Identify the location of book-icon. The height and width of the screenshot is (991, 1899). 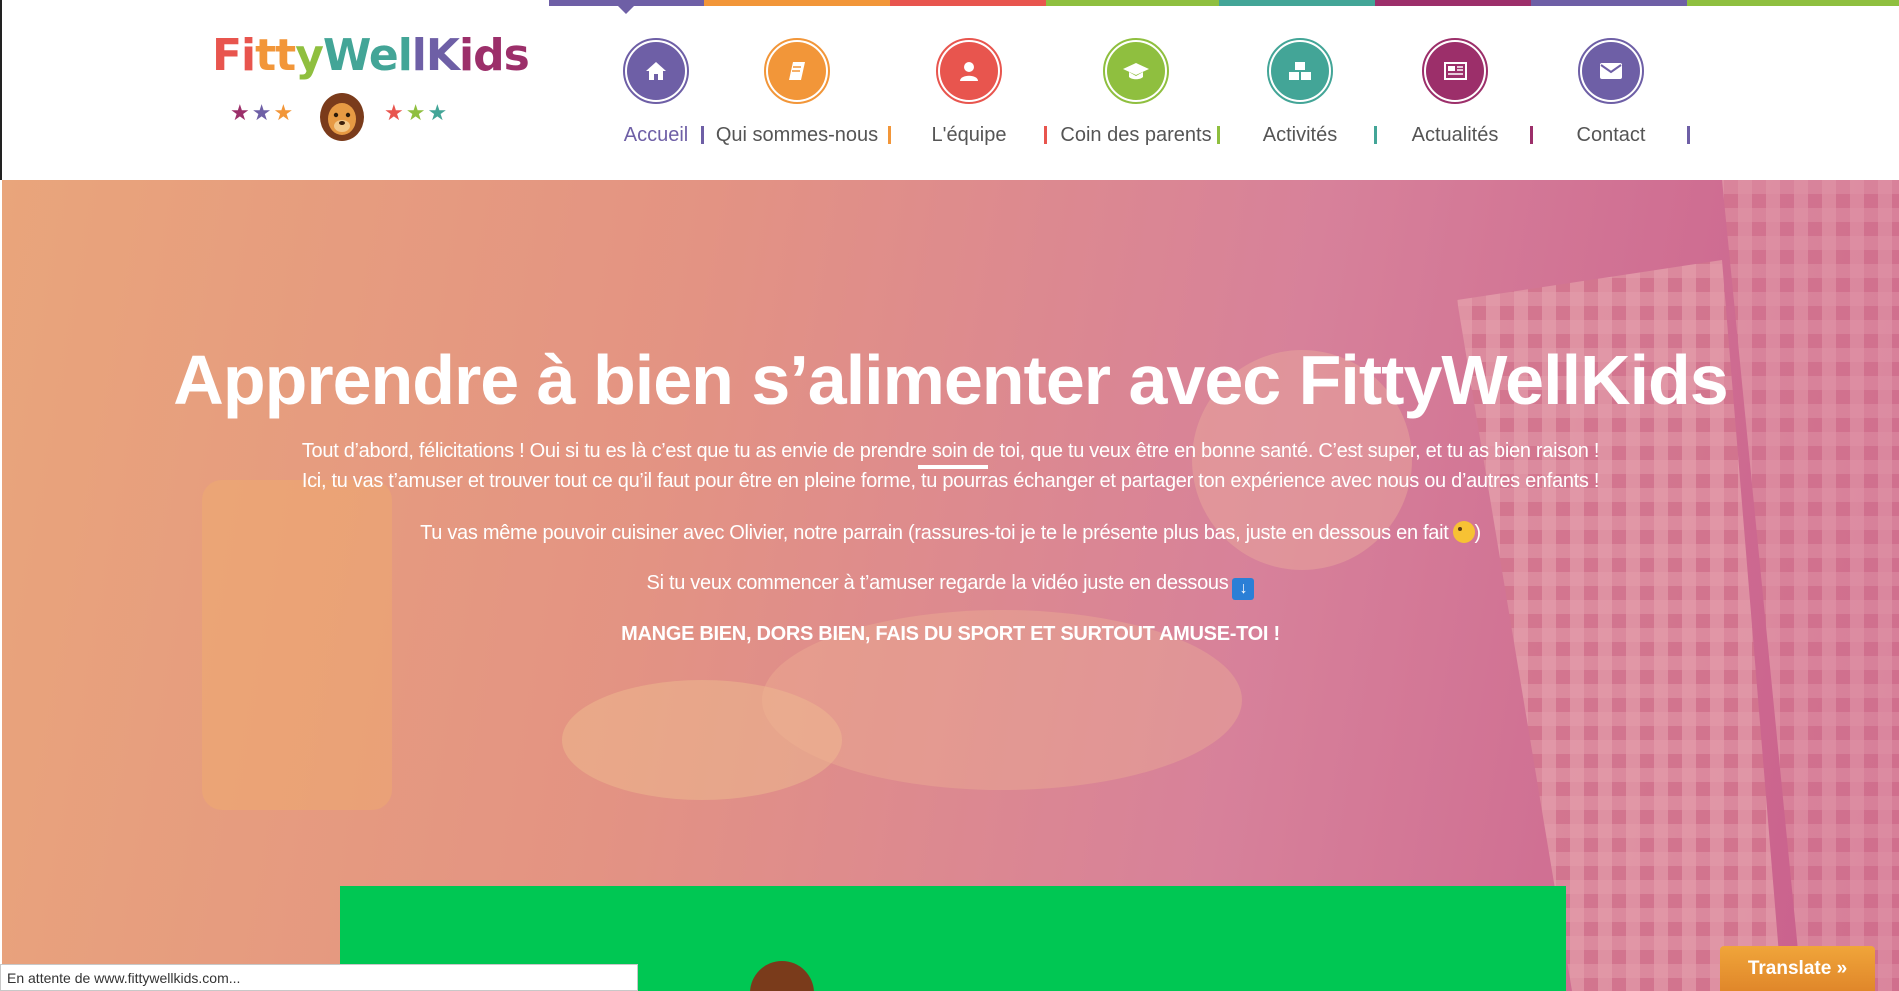
(797, 71).